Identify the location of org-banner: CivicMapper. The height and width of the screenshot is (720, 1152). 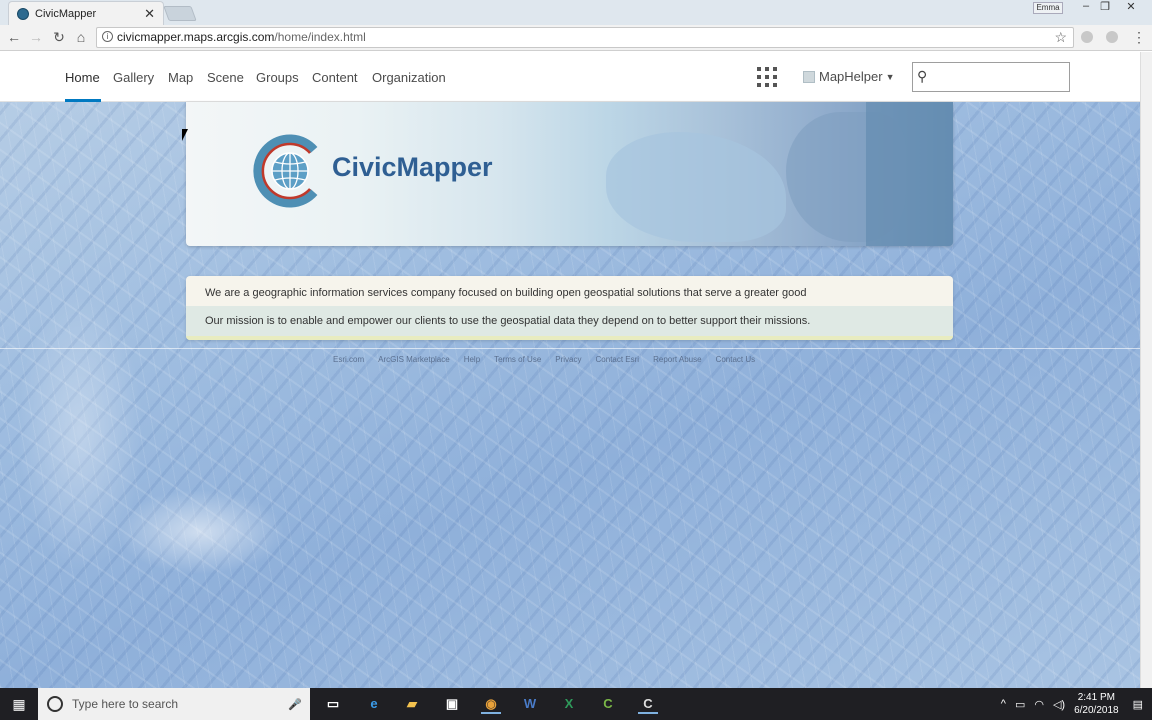
(569, 174).